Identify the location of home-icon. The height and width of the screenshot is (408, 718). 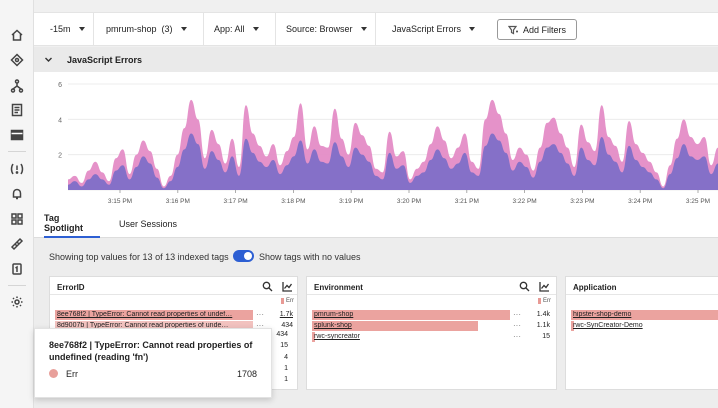
(17, 35).